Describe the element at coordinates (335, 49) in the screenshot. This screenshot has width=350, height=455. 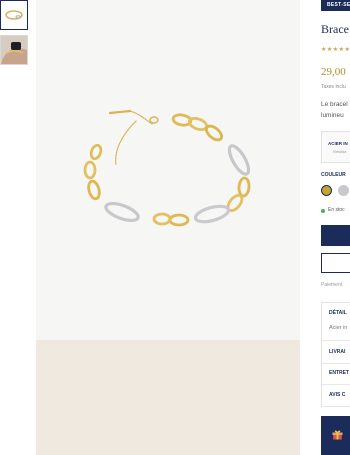
I see `rating-stars: ★★★★★` at that location.